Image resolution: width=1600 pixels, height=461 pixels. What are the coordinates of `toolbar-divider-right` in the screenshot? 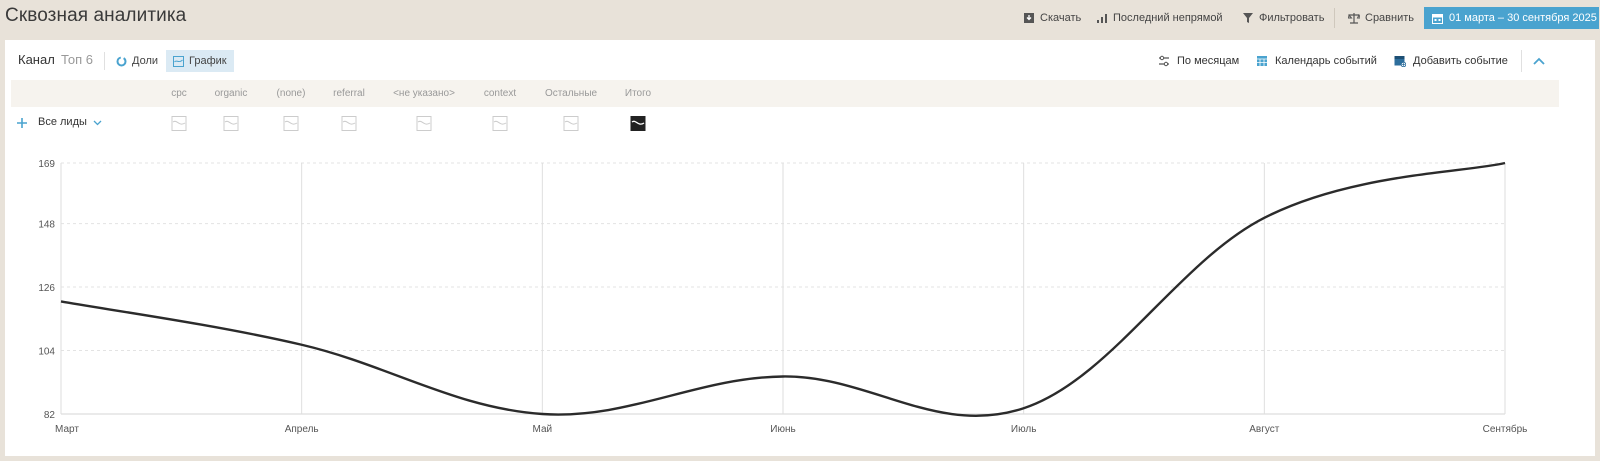 It's located at (1521, 61).